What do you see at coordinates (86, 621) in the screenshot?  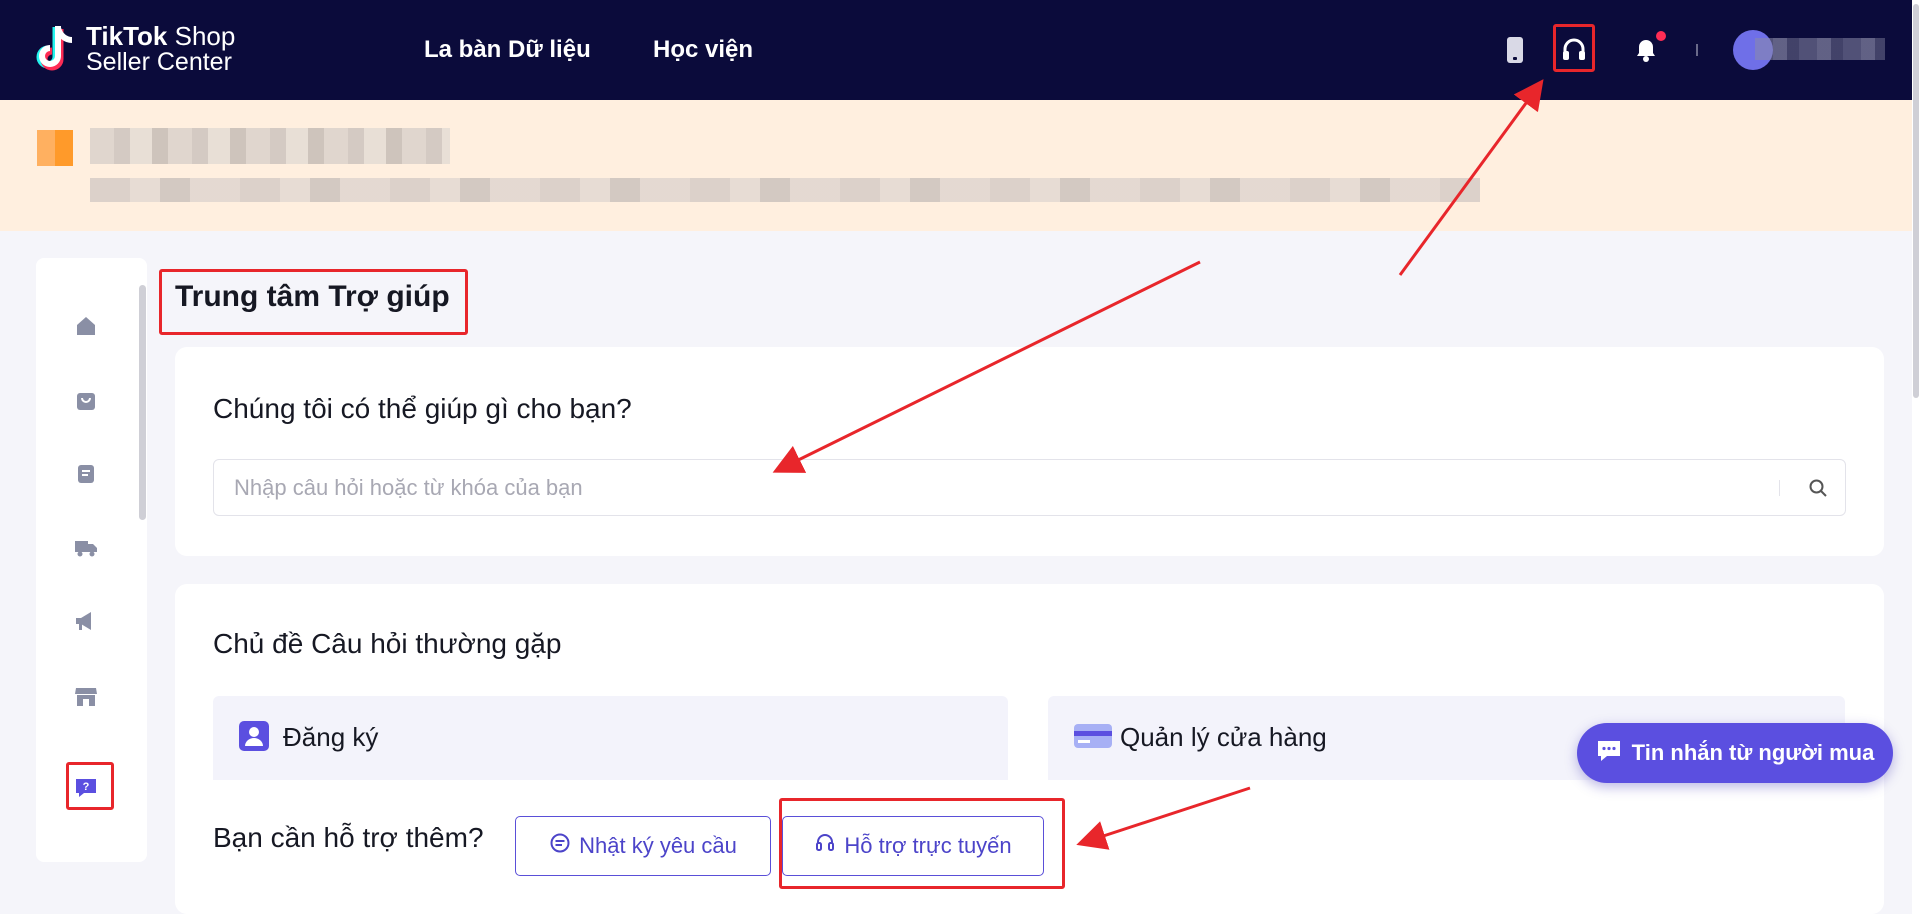 I see `megaphone-icon` at bounding box center [86, 621].